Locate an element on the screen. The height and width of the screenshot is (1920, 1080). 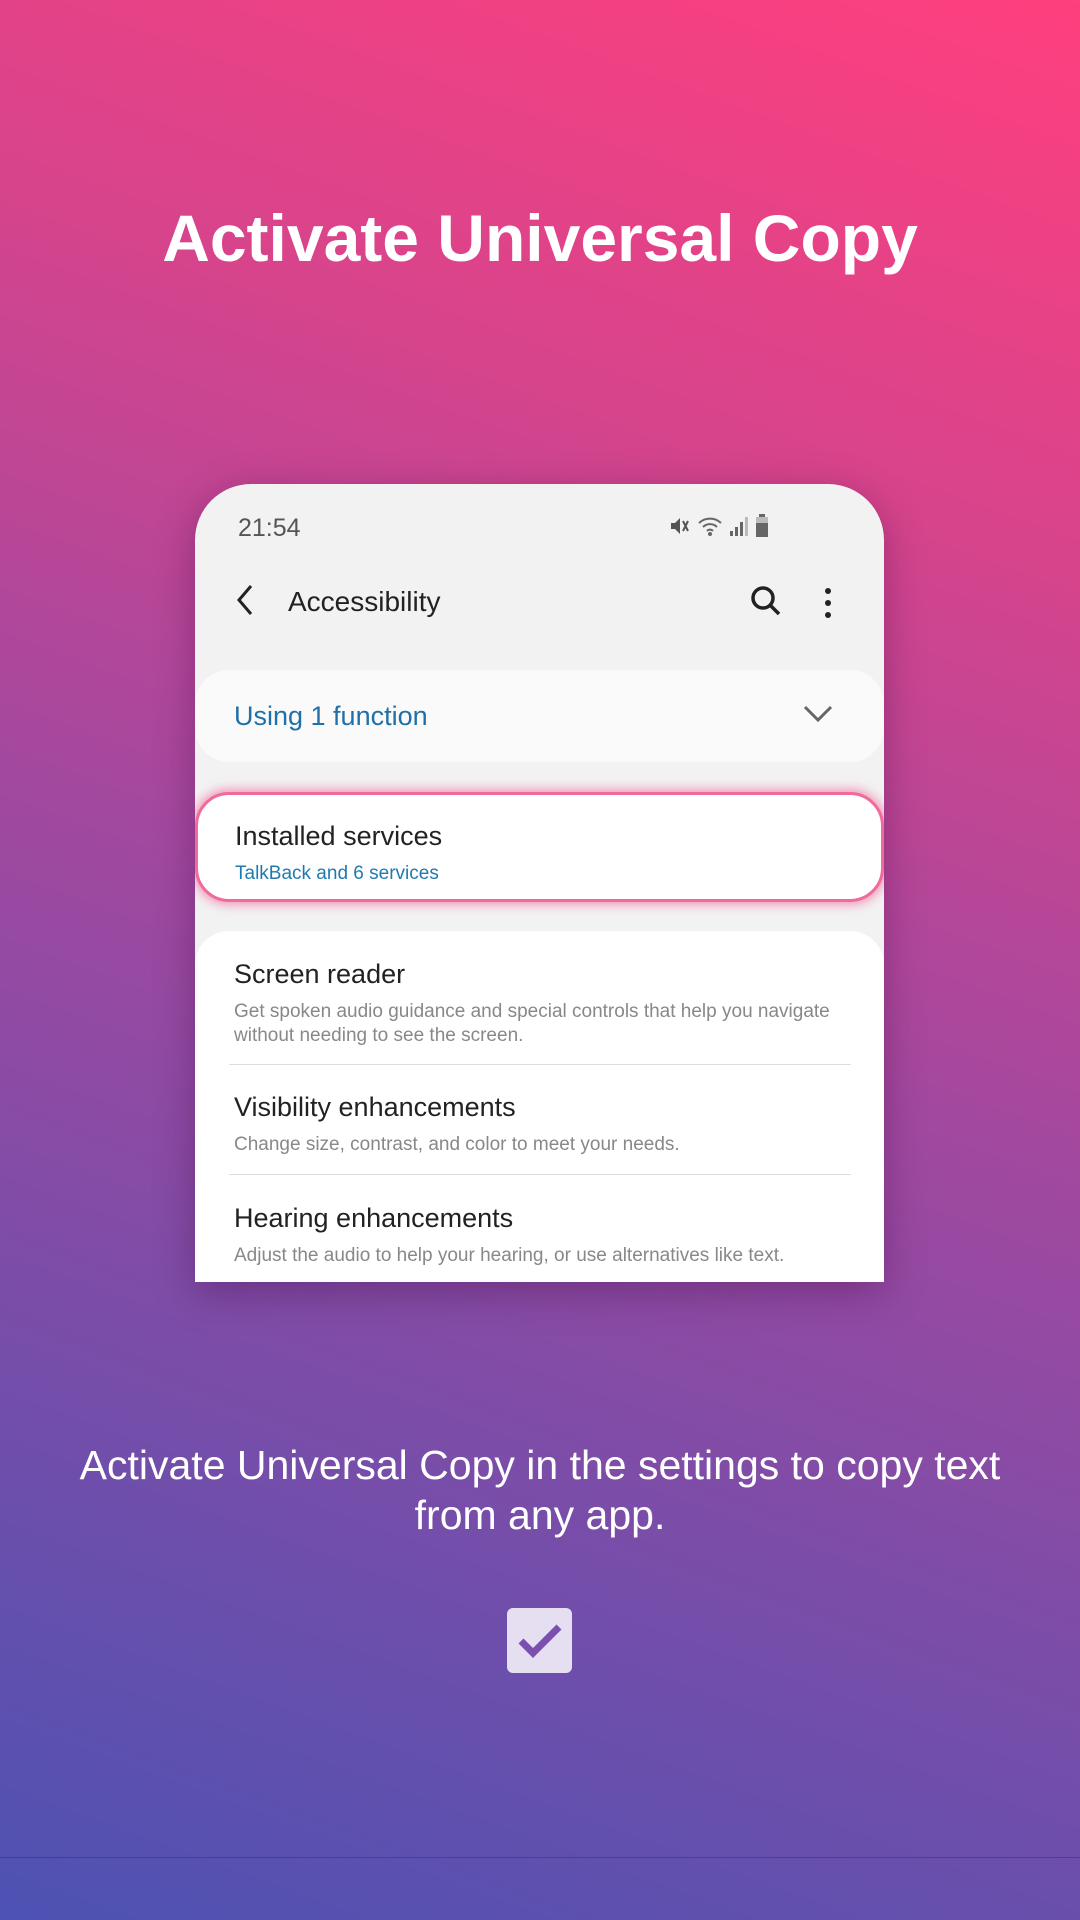
item-title: Visibility enhancements is located at coordinates (375, 1107).